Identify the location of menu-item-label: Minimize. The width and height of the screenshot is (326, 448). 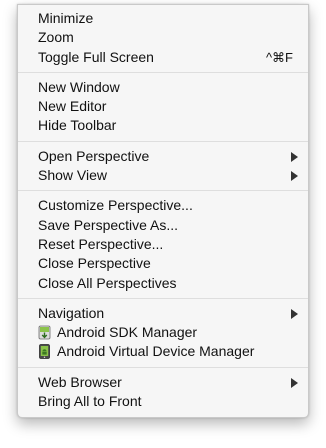
(66, 18).